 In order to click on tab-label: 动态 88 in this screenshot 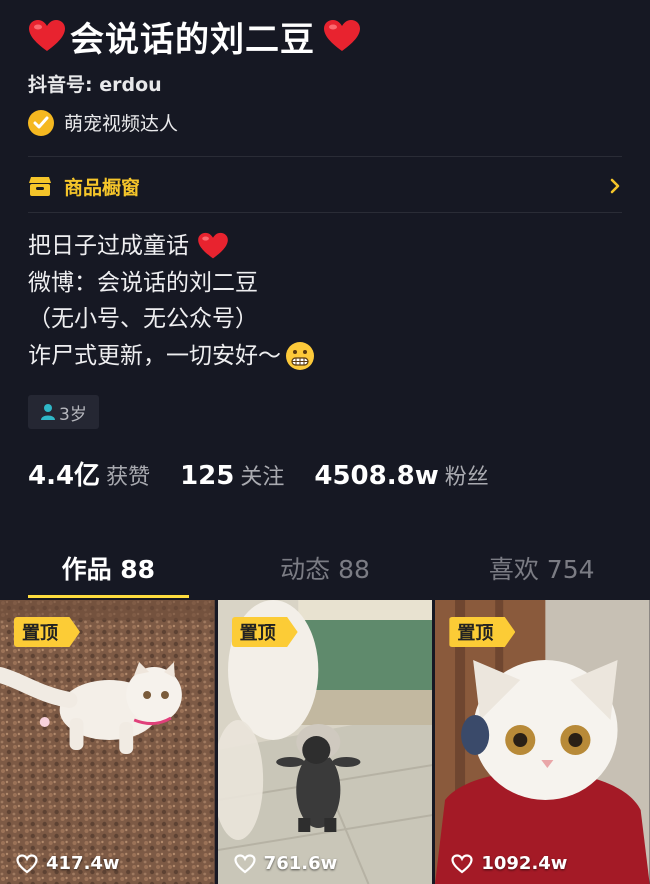, I will do `click(325, 569)`.